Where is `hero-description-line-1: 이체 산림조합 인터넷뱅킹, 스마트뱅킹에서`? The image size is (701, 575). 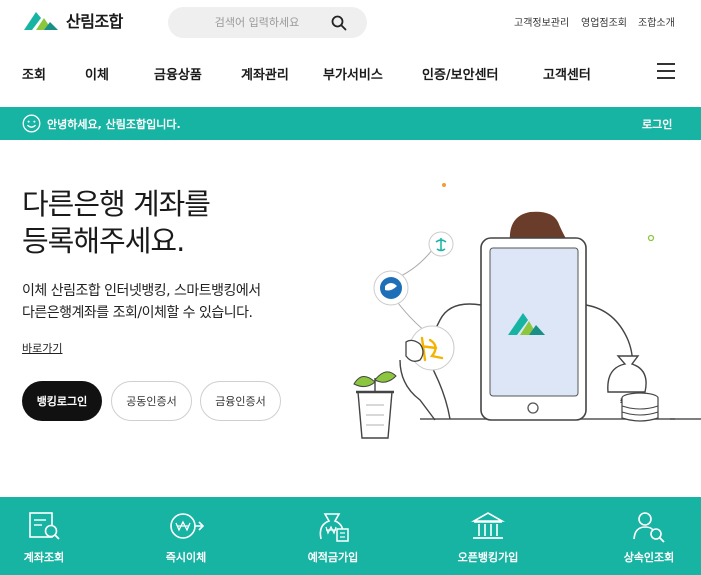 hero-description-line-1: 이체 산림조합 인터넷뱅킹, 스마트뱅킹에서 is located at coordinates (141, 291).